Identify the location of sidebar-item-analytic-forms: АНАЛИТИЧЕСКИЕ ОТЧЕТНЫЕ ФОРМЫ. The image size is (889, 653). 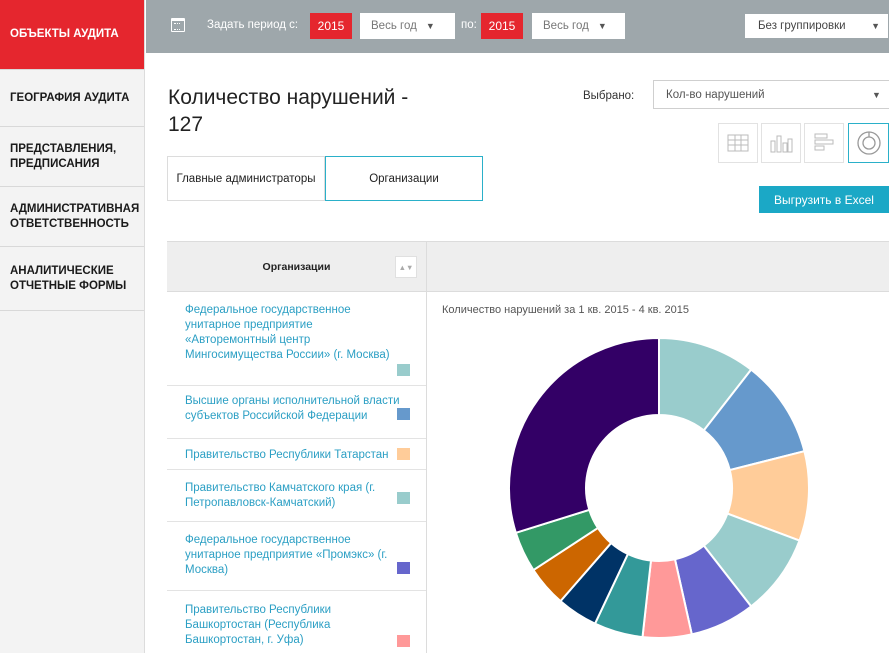
(72, 279).